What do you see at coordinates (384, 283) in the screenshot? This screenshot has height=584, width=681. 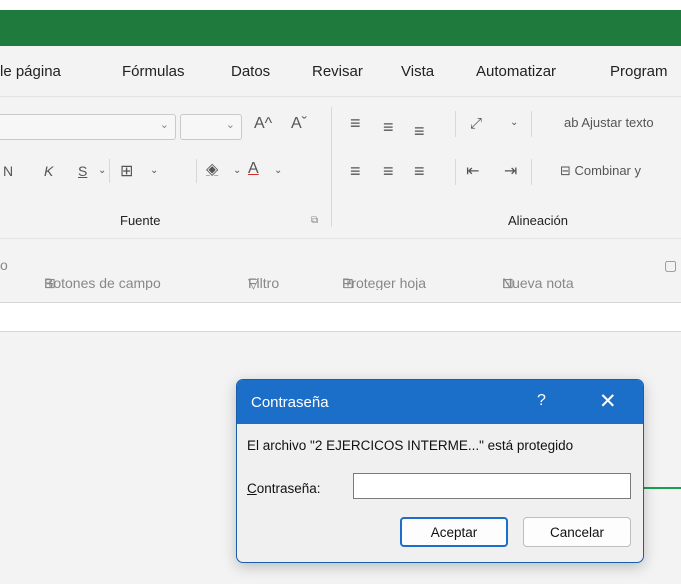 I see `protect-sheet-label: Proteger hoja` at bounding box center [384, 283].